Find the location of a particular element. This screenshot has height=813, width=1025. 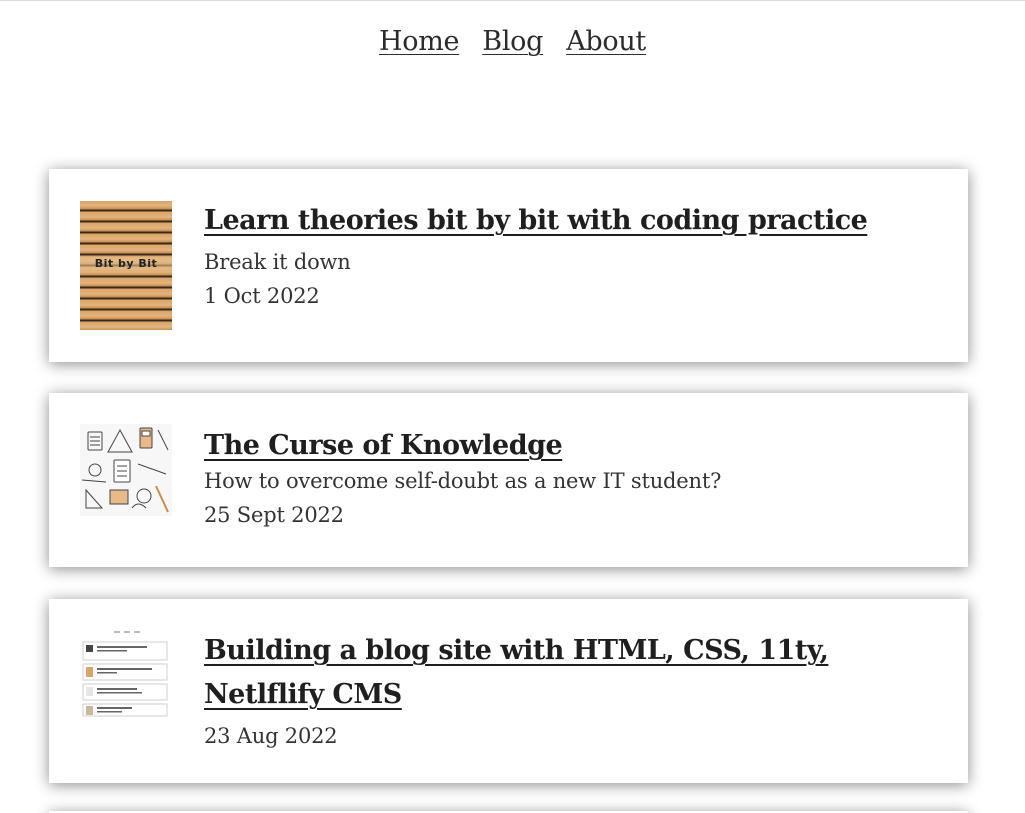

nav-link-about: About is located at coordinates (606, 41).